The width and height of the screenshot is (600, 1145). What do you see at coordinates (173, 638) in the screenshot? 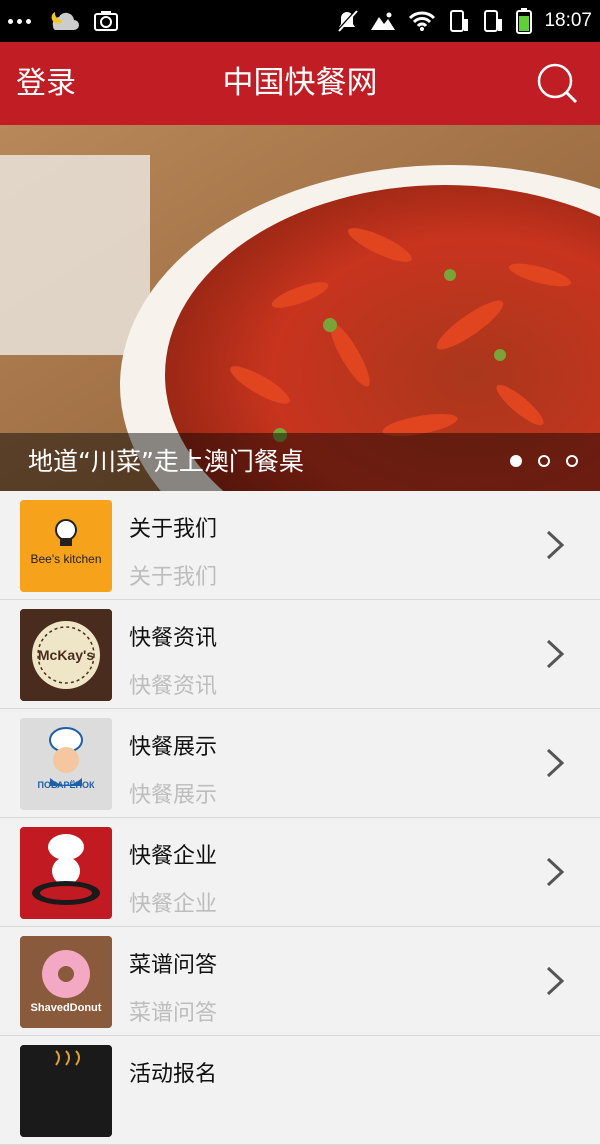
I see `item-title: 快餐资讯` at bounding box center [173, 638].